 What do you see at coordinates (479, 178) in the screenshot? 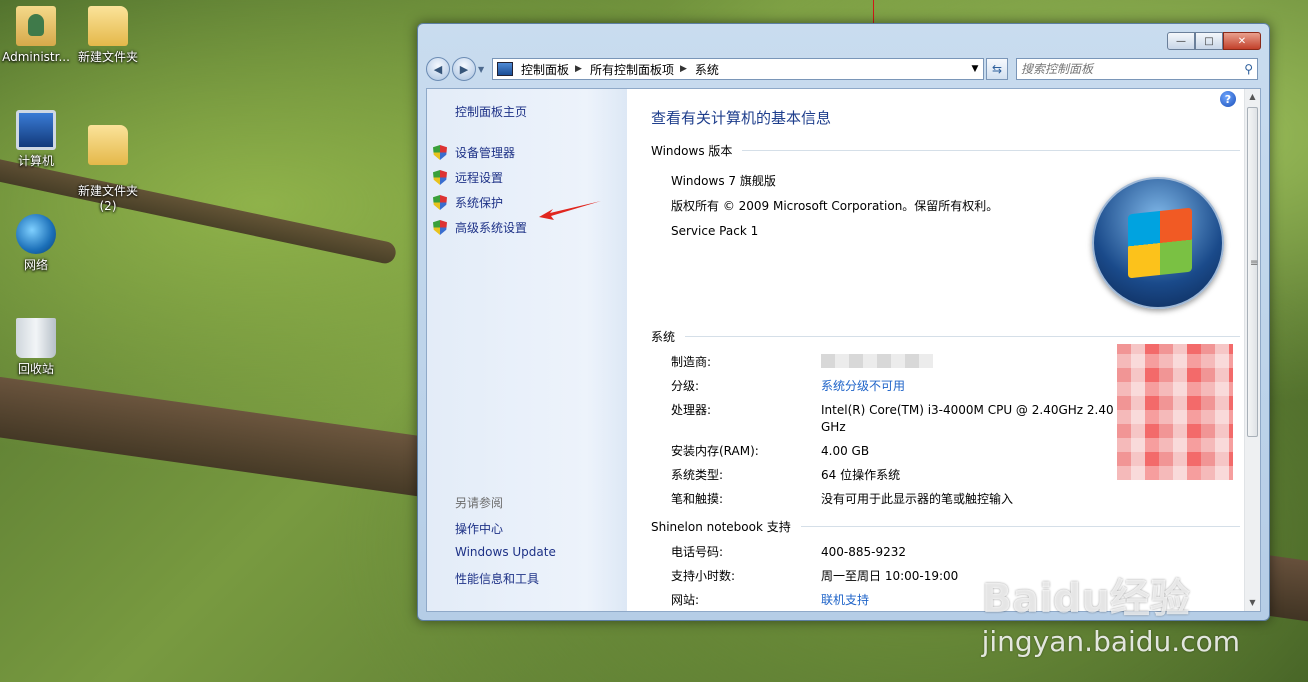
I see `task-label: 远程设置` at bounding box center [479, 178].